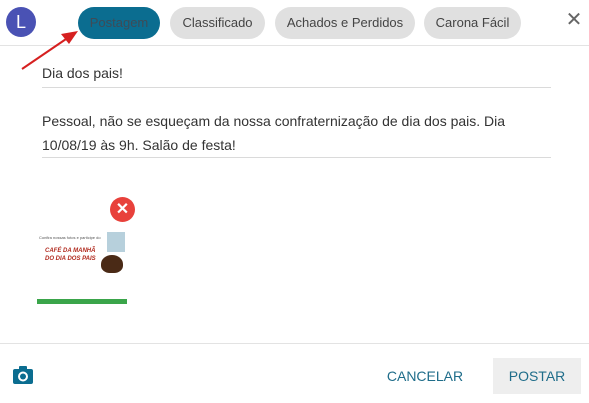 Image resolution: width=589 pixels, height=403 pixels. What do you see at coordinates (70, 259) in the screenshot?
I see `thumbnail-subheadline: DO DIA DOS PAIS` at bounding box center [70, 259].